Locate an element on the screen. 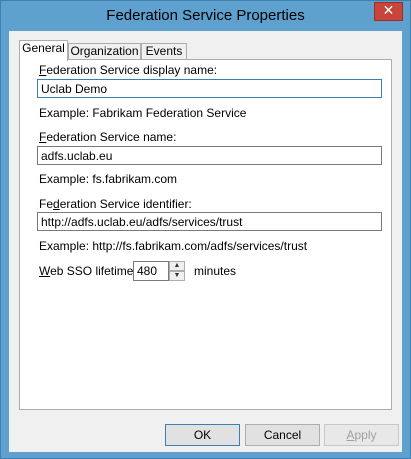 The height and width of the screenshot is (459, 411). tab-events: Events is located at coordinates (164, 51).